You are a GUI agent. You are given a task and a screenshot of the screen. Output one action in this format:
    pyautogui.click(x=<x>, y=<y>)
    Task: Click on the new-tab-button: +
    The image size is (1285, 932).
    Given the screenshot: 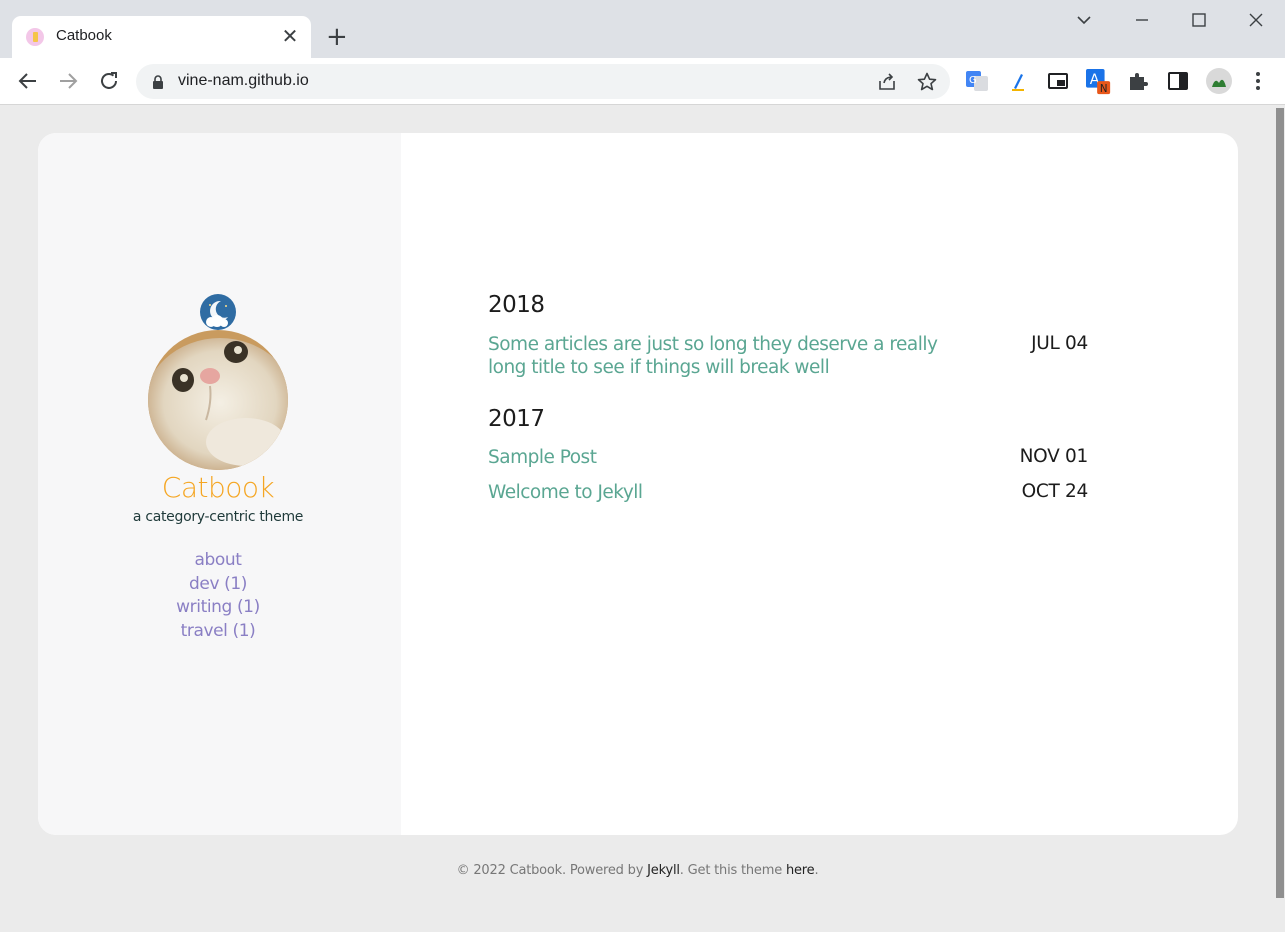 What is the action you would take?
    pyautogui.click(x=337, y=37)
    